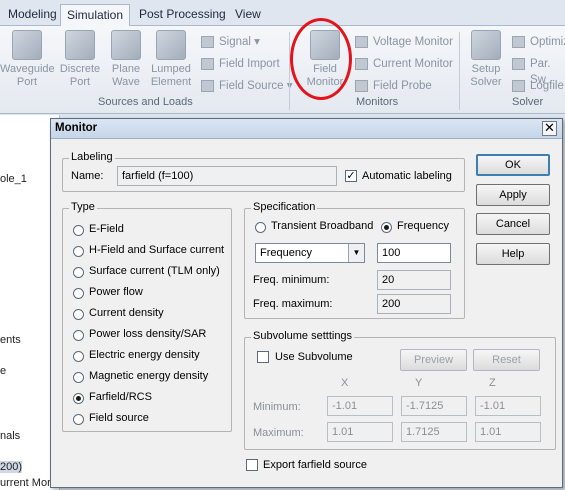 The height and width of the screenshot is (490, 565). What do you see at coordinates (293, 304) in the screenshot?
I see `freq-maximum-label: Freq. maximum:` at bounding box center [293, 304].